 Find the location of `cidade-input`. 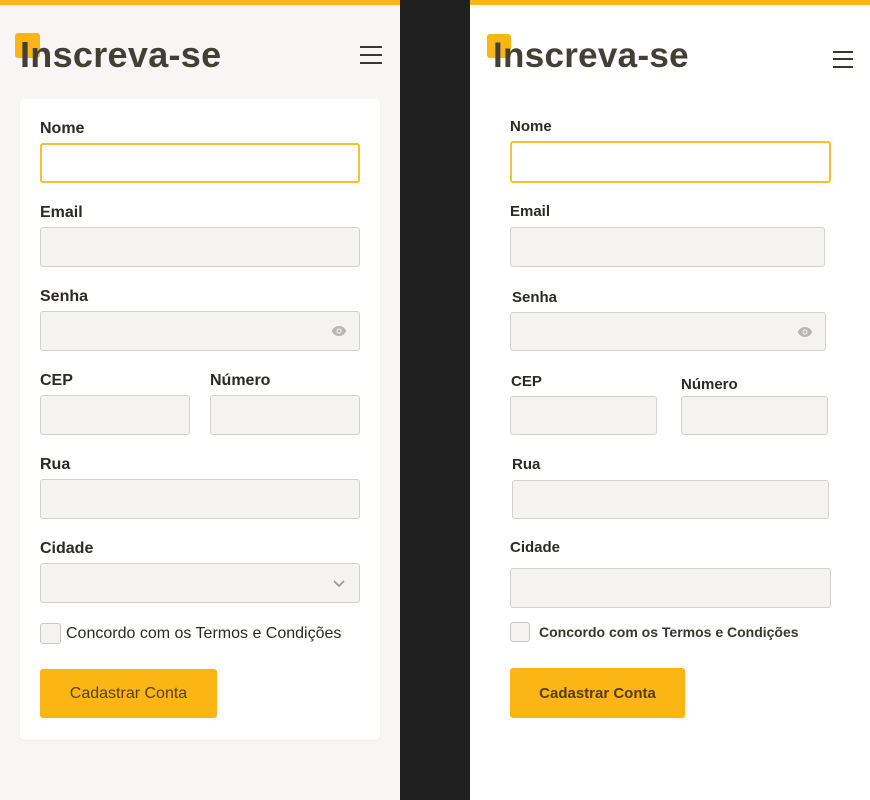

cidade-input is located at coordinates (670, 588).